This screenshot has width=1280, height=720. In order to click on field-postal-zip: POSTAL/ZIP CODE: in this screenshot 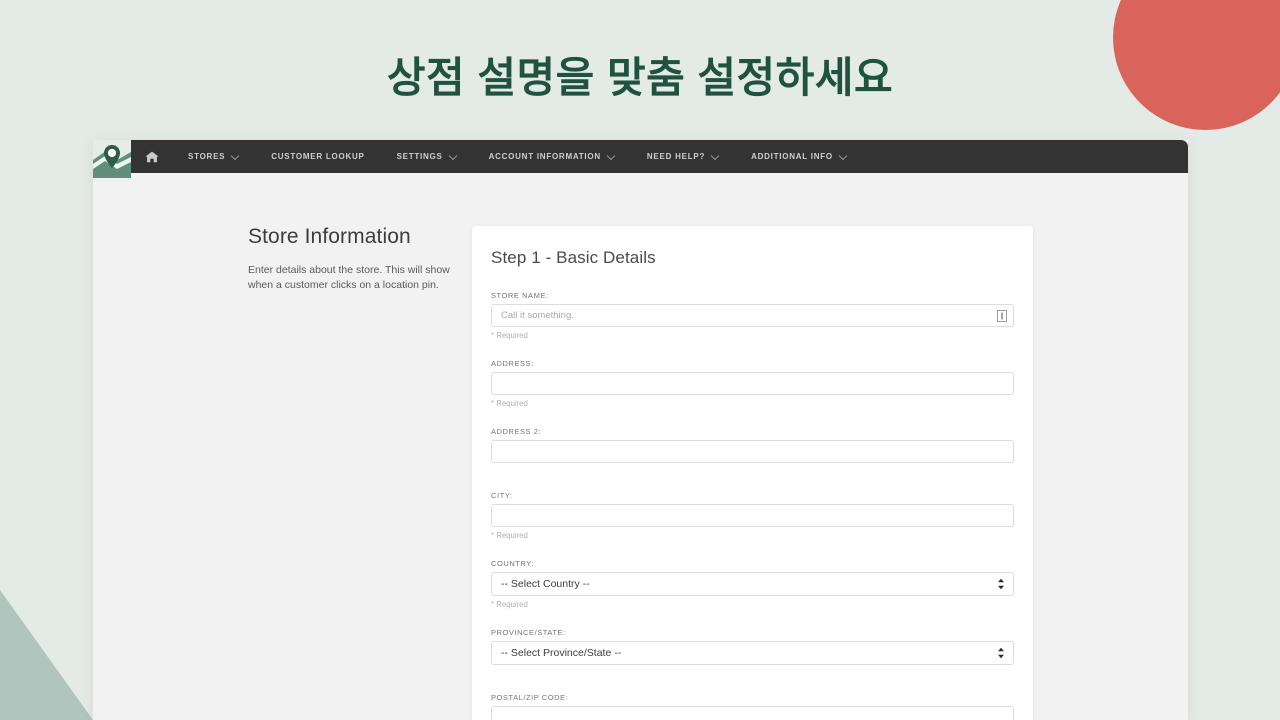, I will do `click(752, 706)`.